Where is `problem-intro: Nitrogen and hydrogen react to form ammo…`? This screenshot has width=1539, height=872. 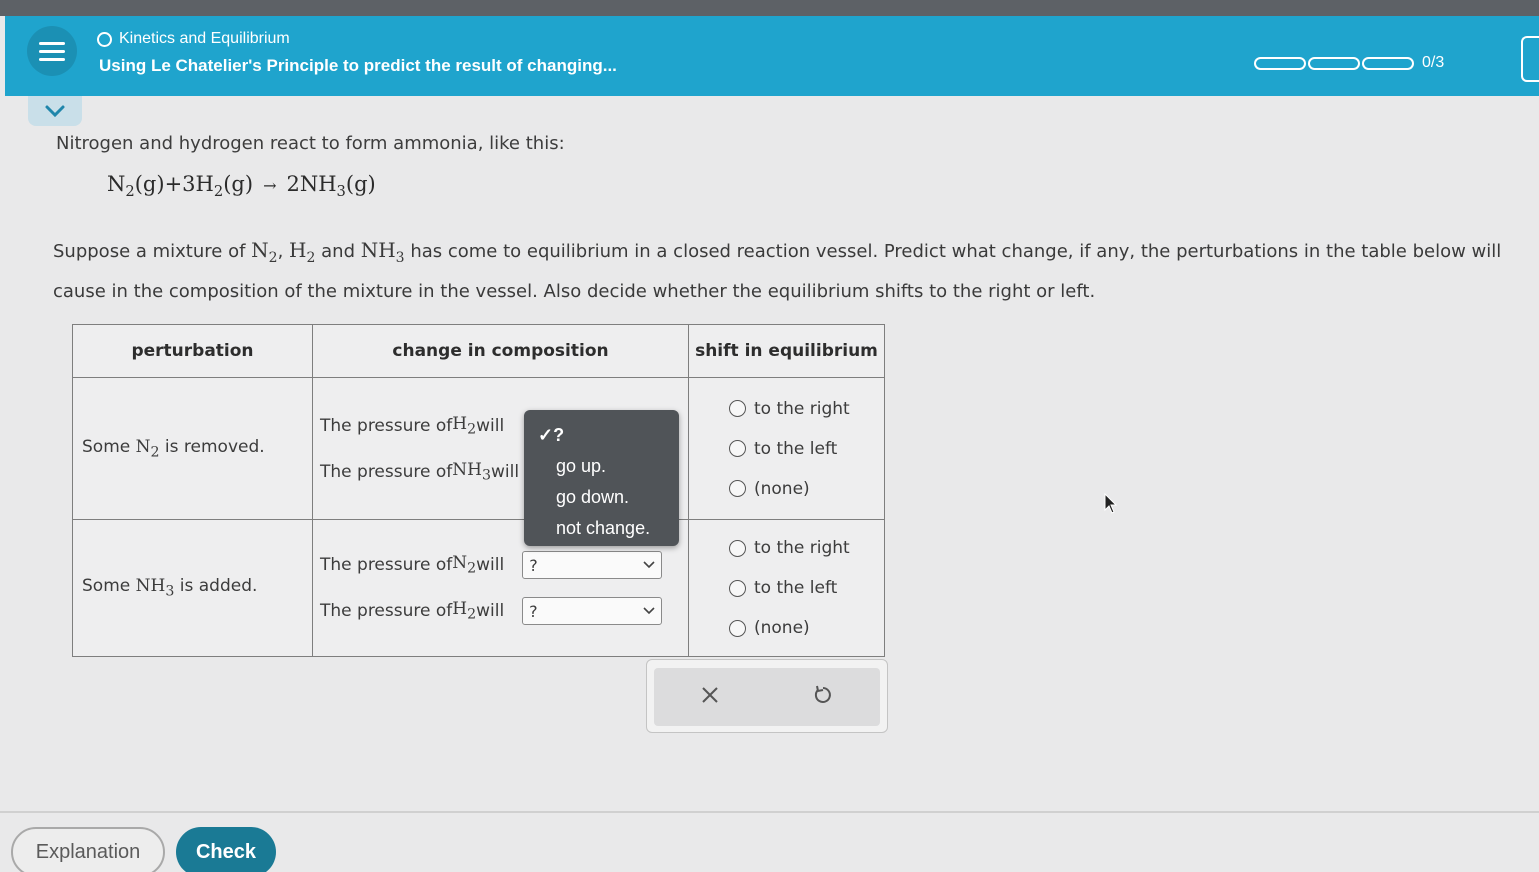 problem-intro: Nitrogen and hydrogen react to form ammo… is located at coordinates (310, 143).